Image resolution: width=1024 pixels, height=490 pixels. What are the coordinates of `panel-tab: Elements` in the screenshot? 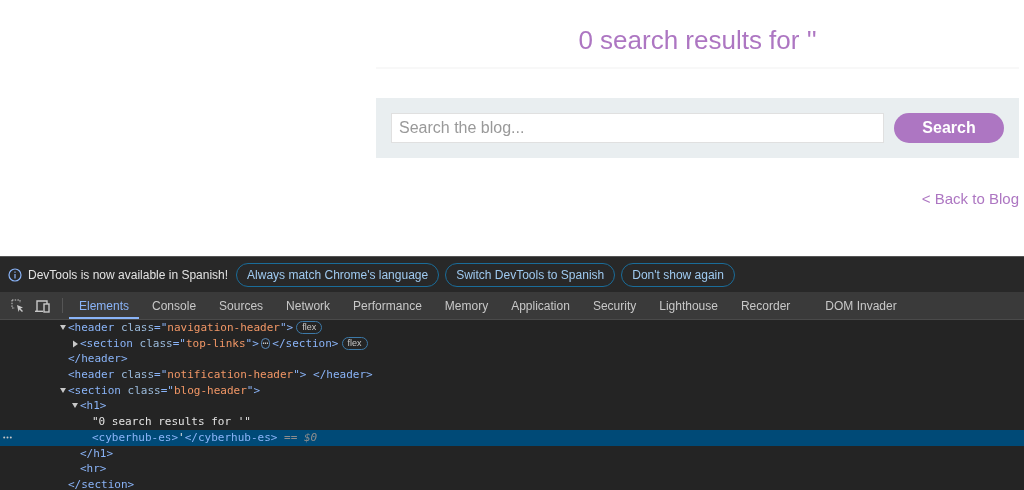 It's located at (104, 305).